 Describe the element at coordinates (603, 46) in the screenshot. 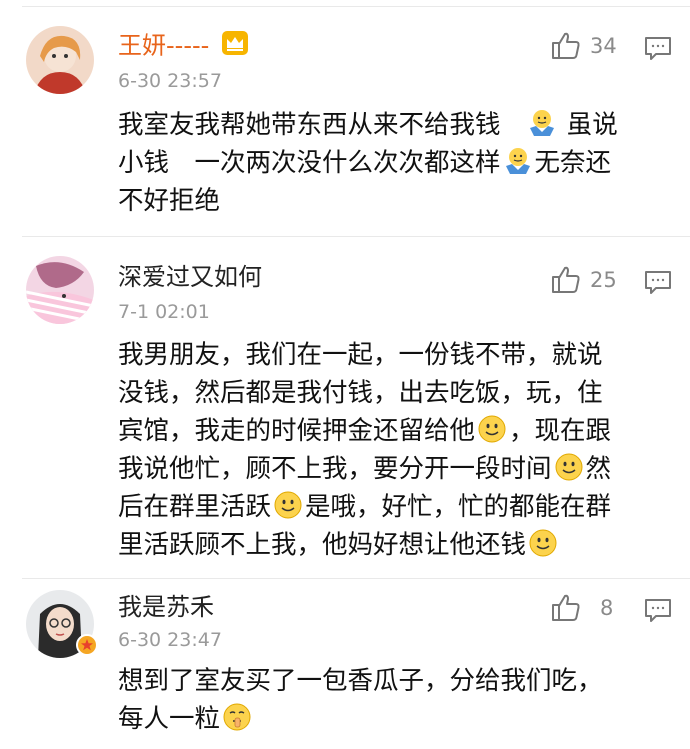

I see `like-count: 34` at that location.